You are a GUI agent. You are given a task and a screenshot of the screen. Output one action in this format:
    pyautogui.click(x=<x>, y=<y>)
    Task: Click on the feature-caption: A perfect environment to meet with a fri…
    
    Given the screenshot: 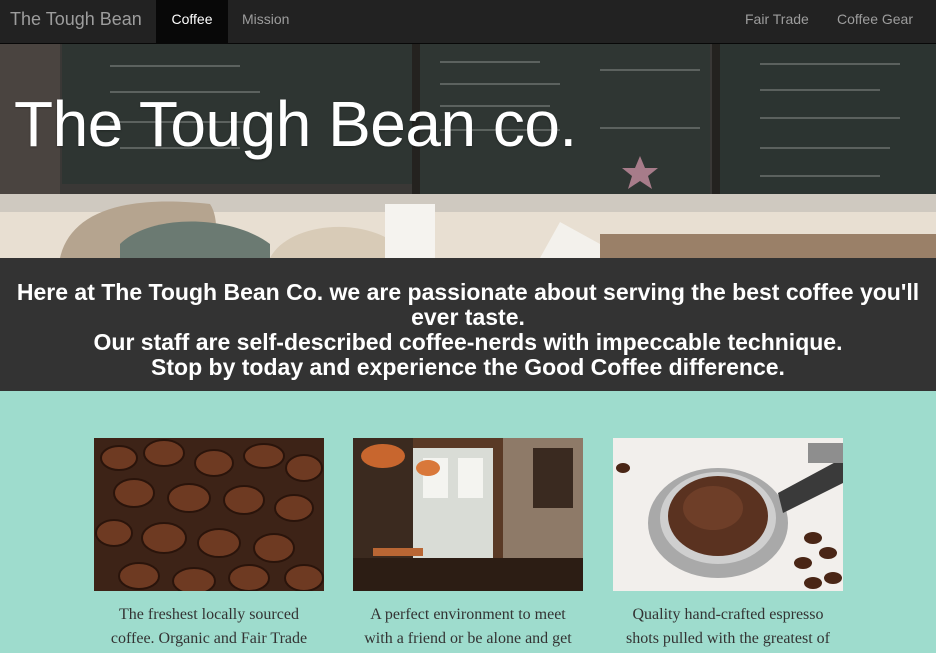 What is the action you would take?
    pyautogui.click(x=468, y=626)
    